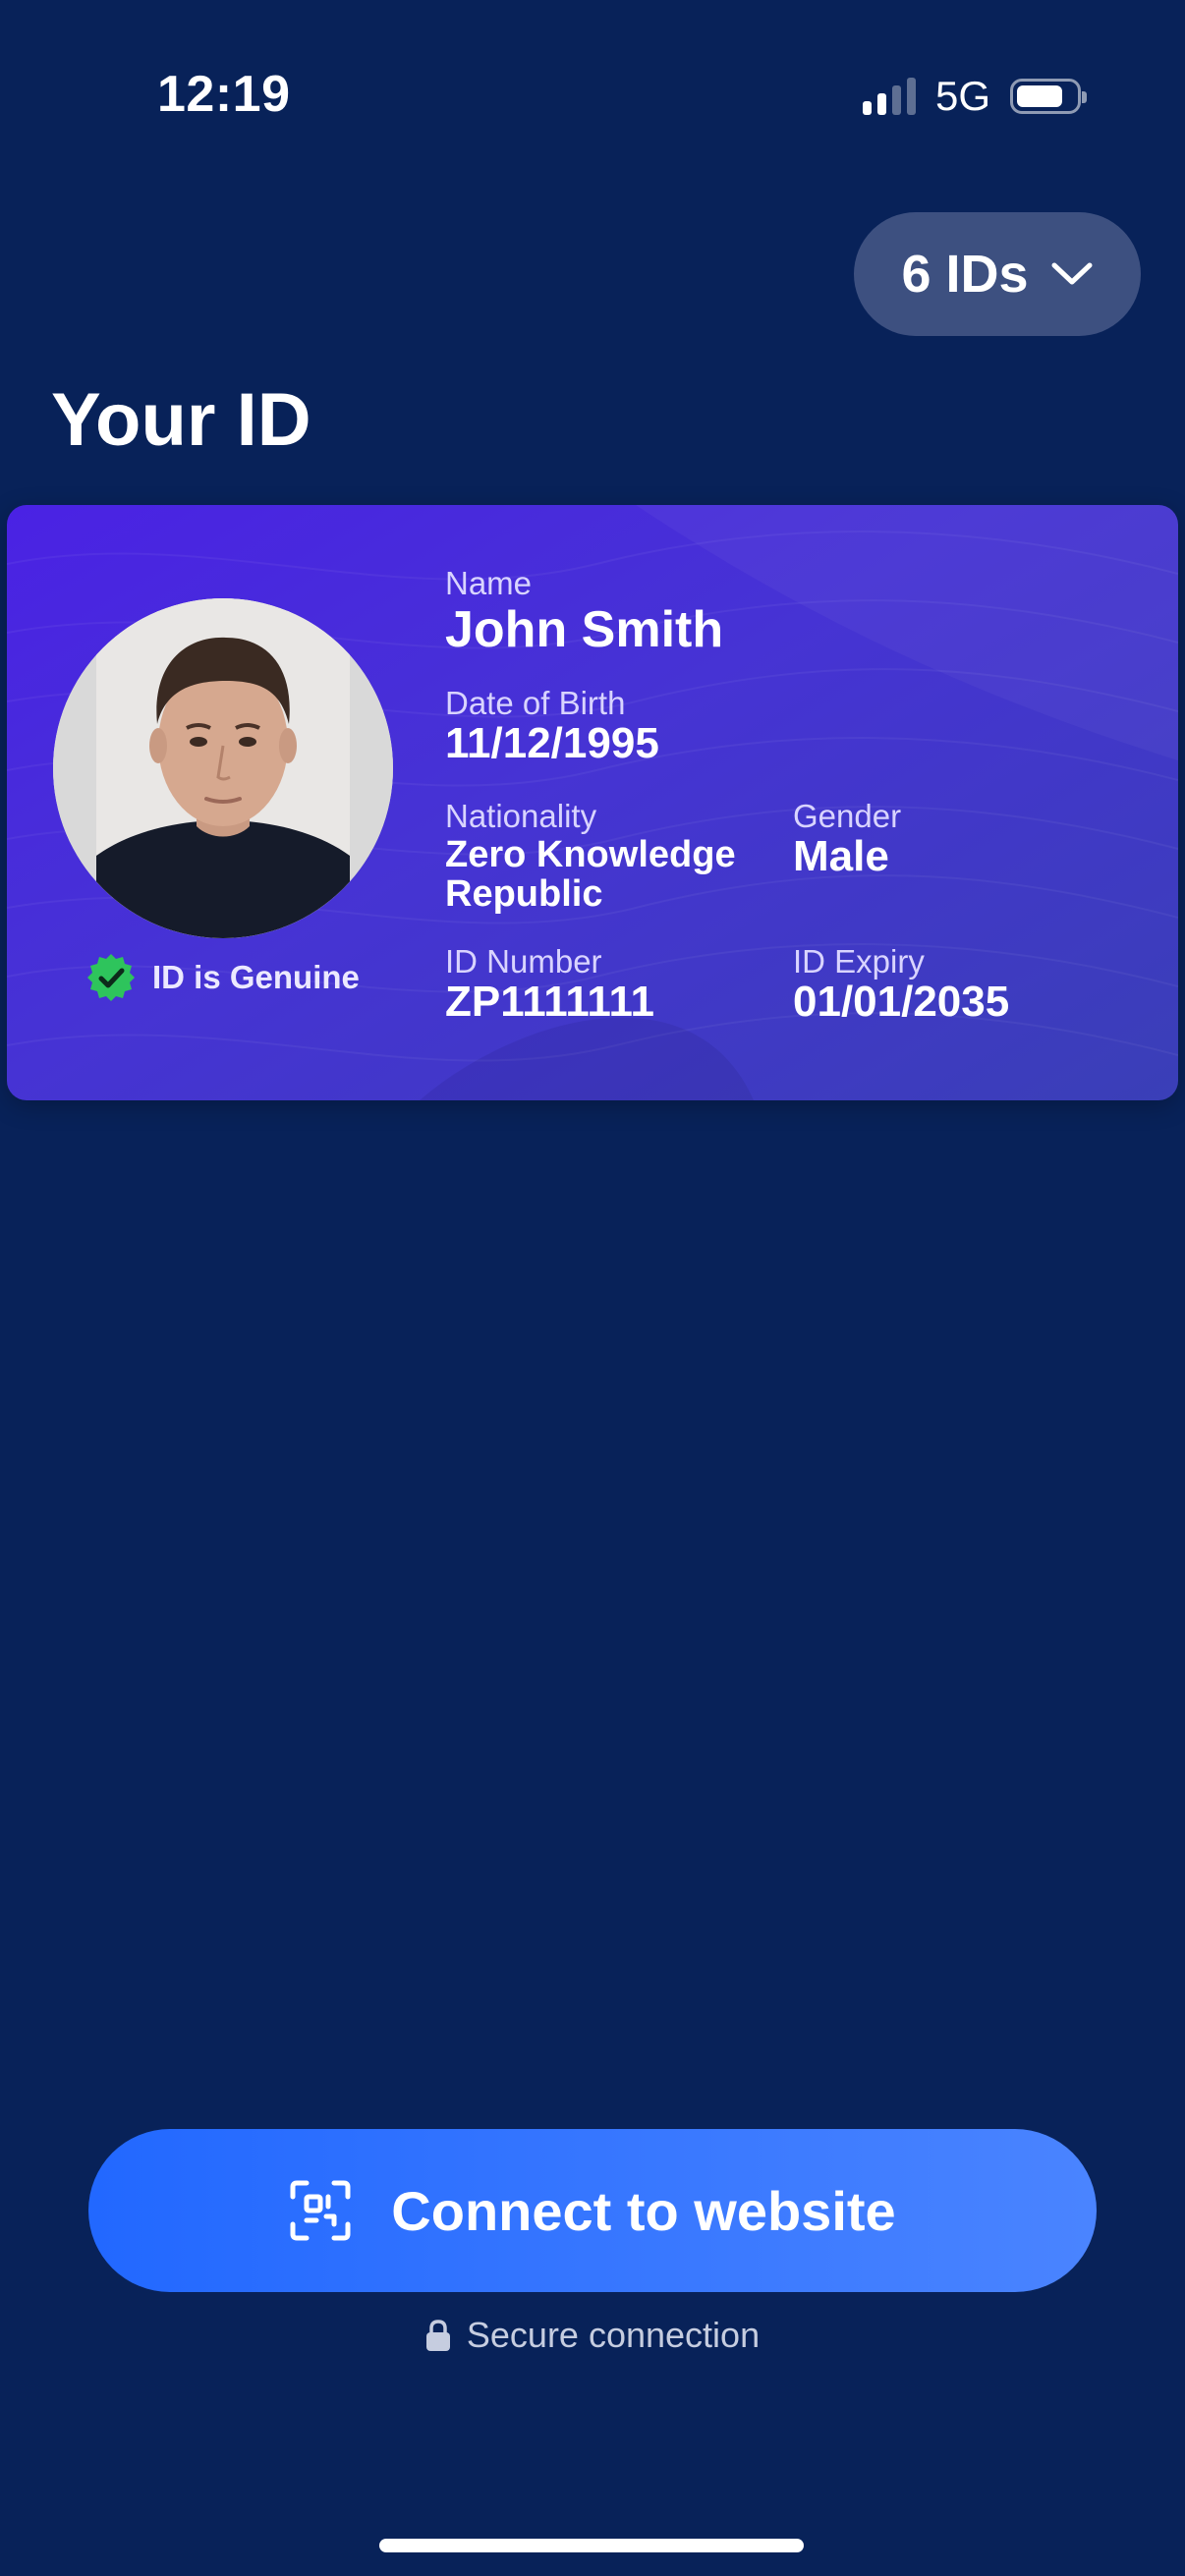 Image resolution: width=1185 pixels, height=2576 pixels. What do you see at coordinates (536, 703) in the screenshot?
I see `field-dob-label: Date of Birth` at bounding box center [536, 703].